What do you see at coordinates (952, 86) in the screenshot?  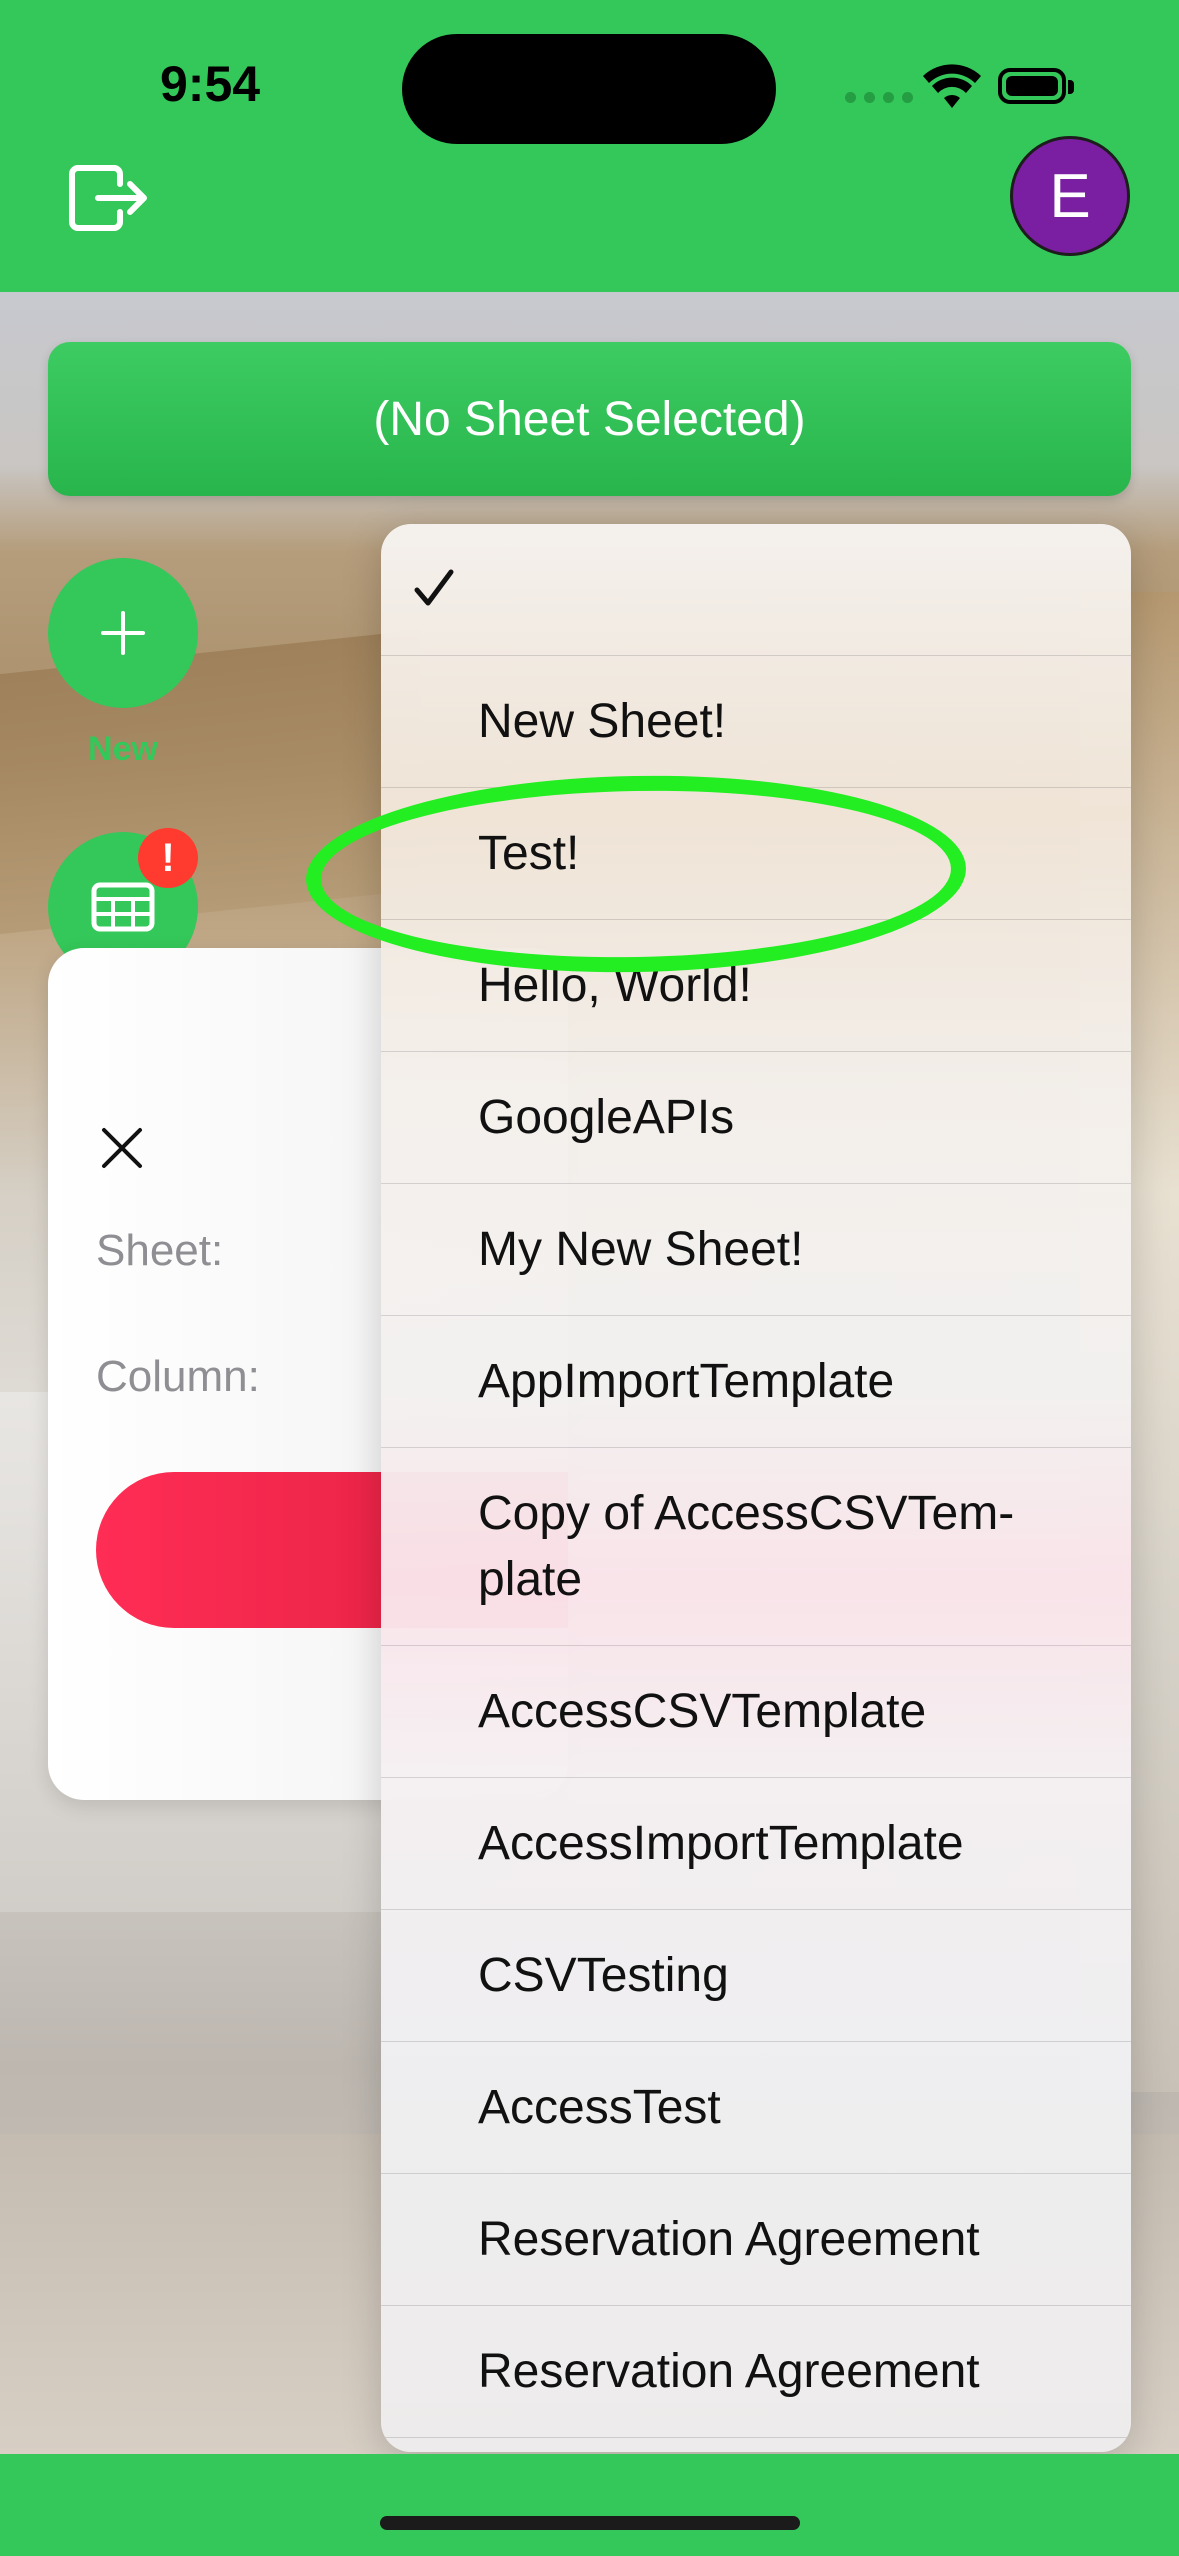 I see `wifi-icon` at bounding box center [952, 86].